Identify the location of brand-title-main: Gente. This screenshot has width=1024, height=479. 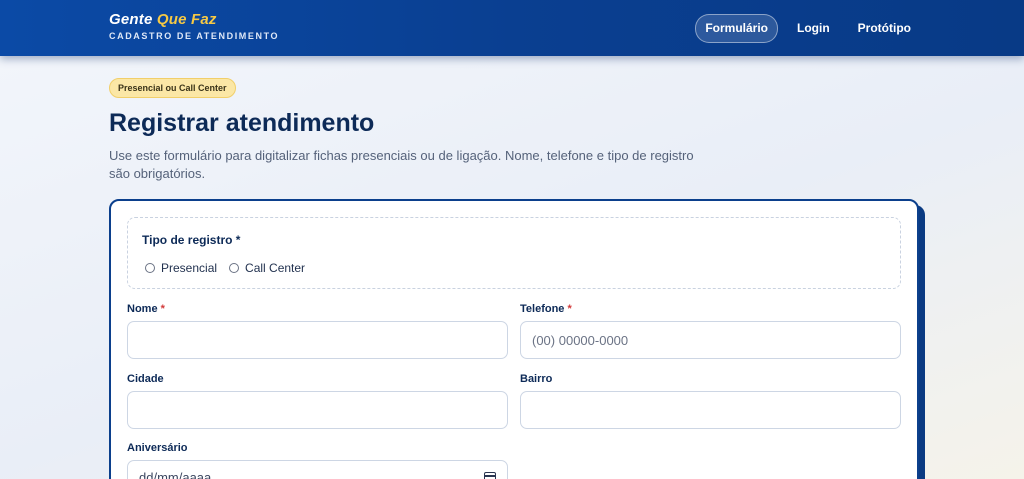
(131, 19).